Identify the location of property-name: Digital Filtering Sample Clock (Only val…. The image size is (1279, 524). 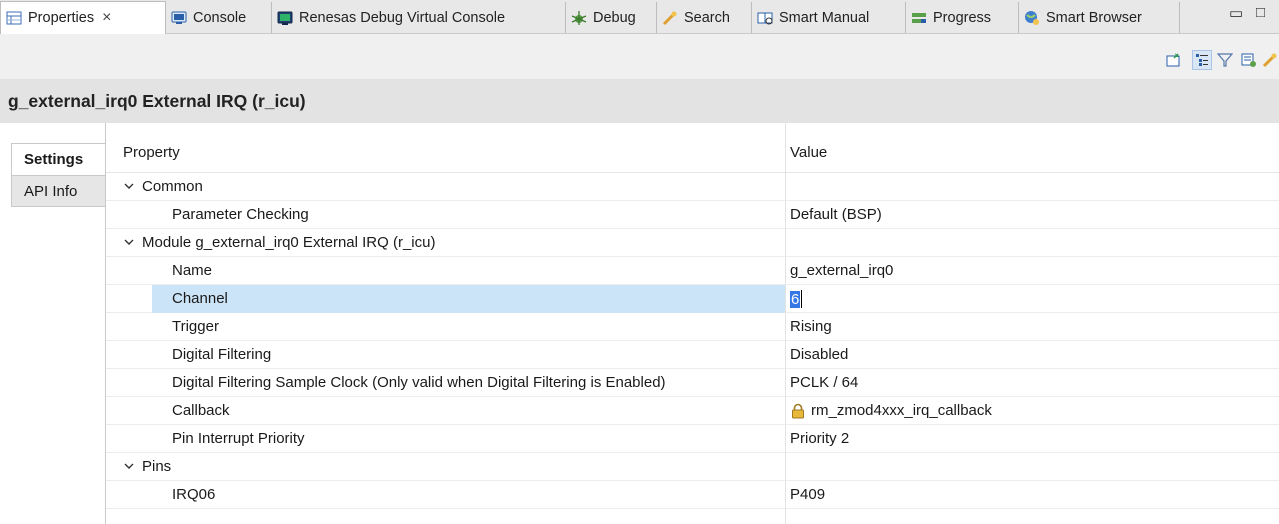
(419, 382).